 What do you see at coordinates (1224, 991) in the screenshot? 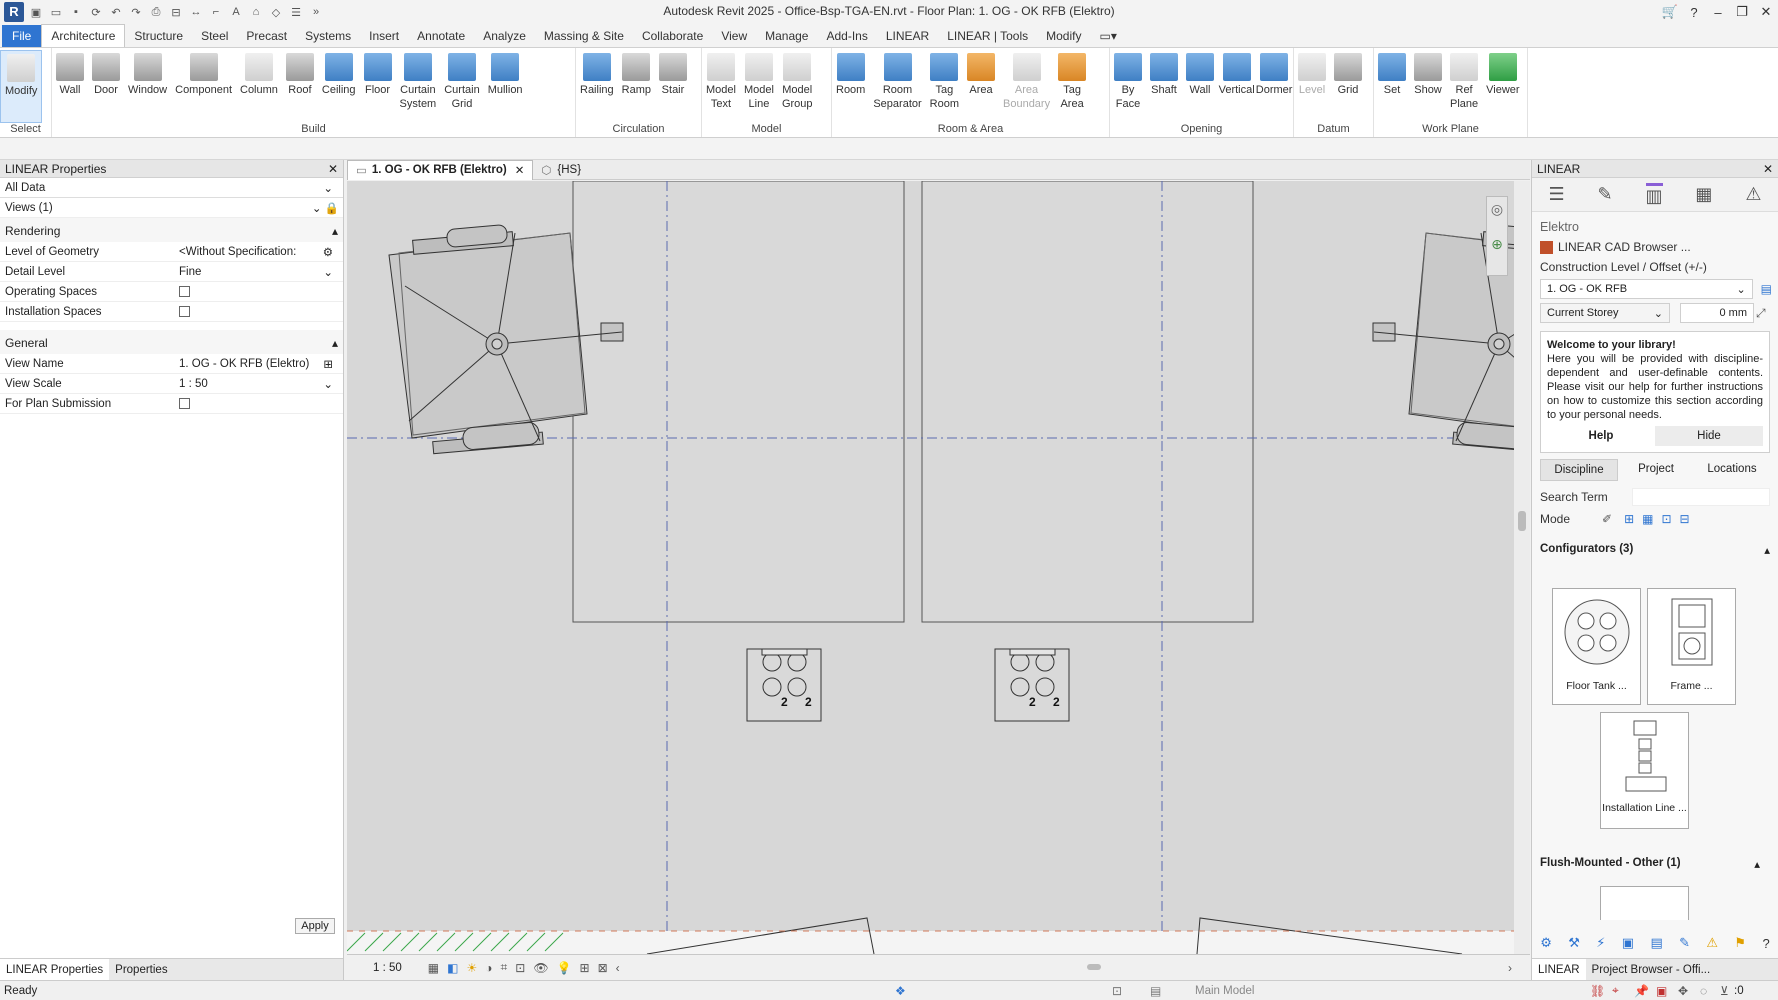
I see `main-model-dropdown: Main Model` at bounding box center [1224, 991].